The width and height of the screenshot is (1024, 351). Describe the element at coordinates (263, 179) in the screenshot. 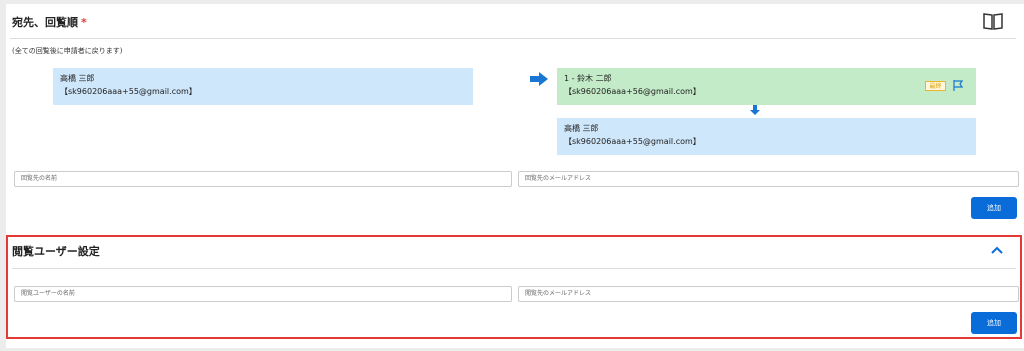

I see `recipient-name-input: 回覧先の名前` at that location.